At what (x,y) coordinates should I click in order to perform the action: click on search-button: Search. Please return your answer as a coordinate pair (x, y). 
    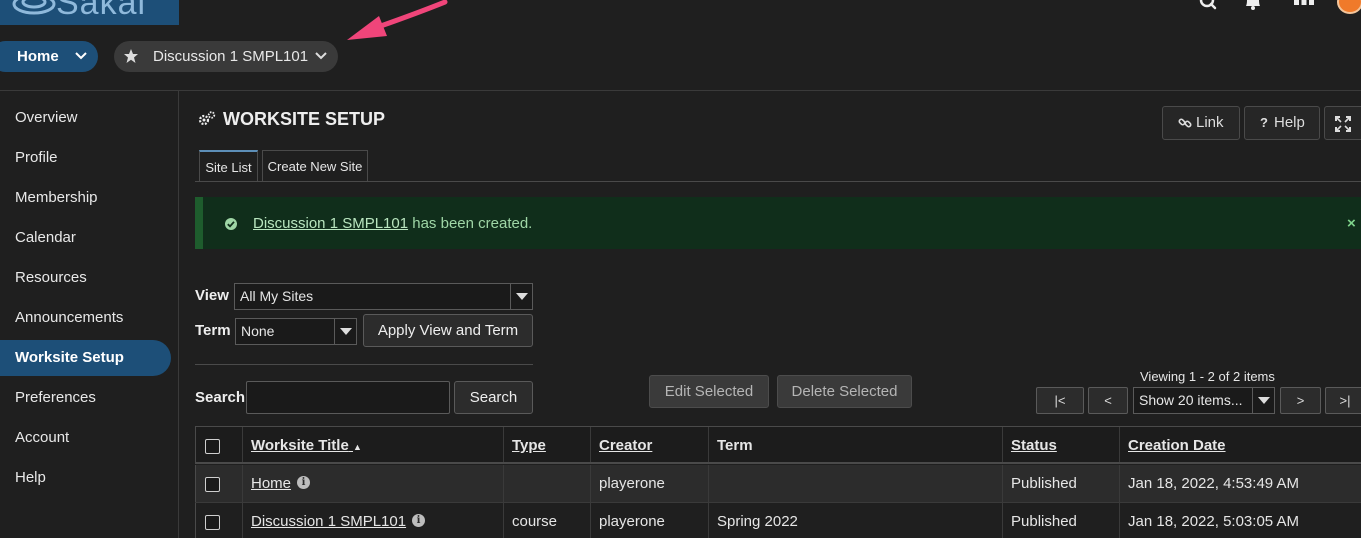
    Looking at the image, I should click on (493, 397).